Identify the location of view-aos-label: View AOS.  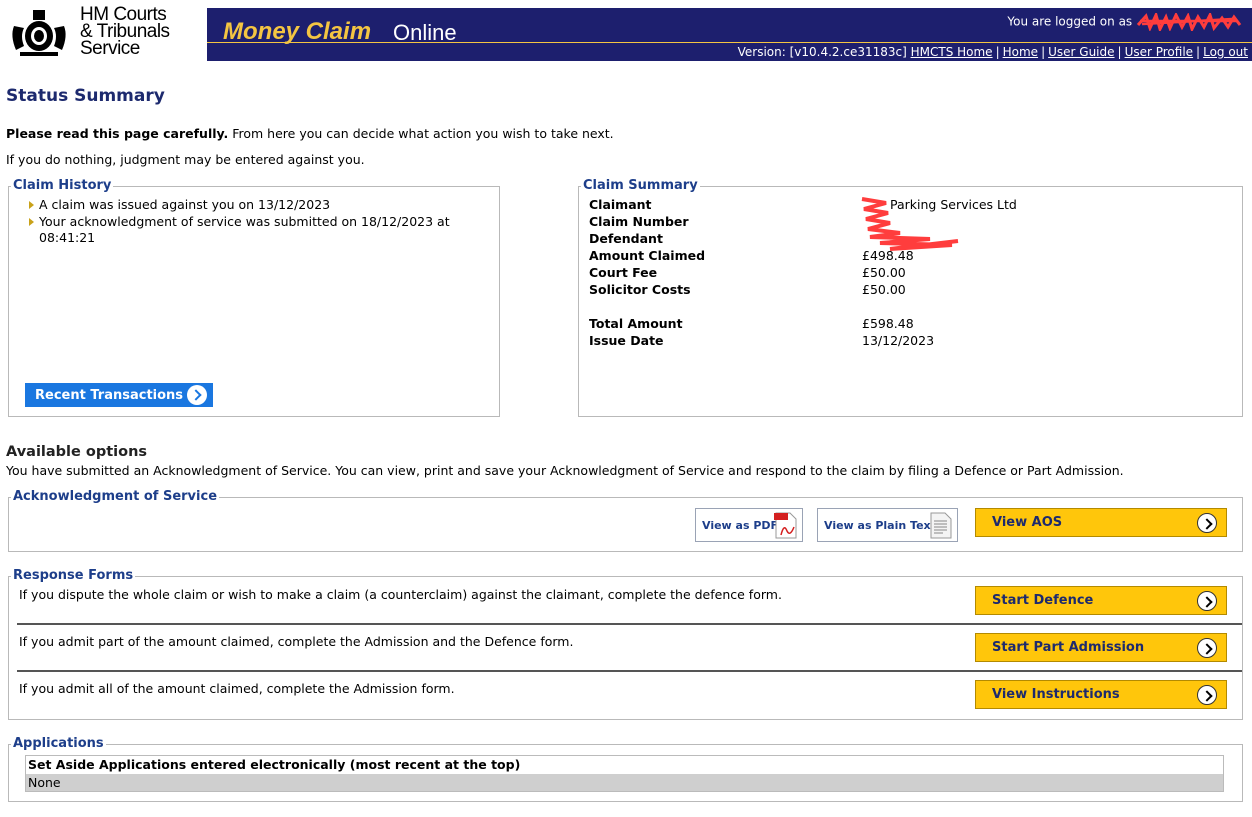
(1027, 522).